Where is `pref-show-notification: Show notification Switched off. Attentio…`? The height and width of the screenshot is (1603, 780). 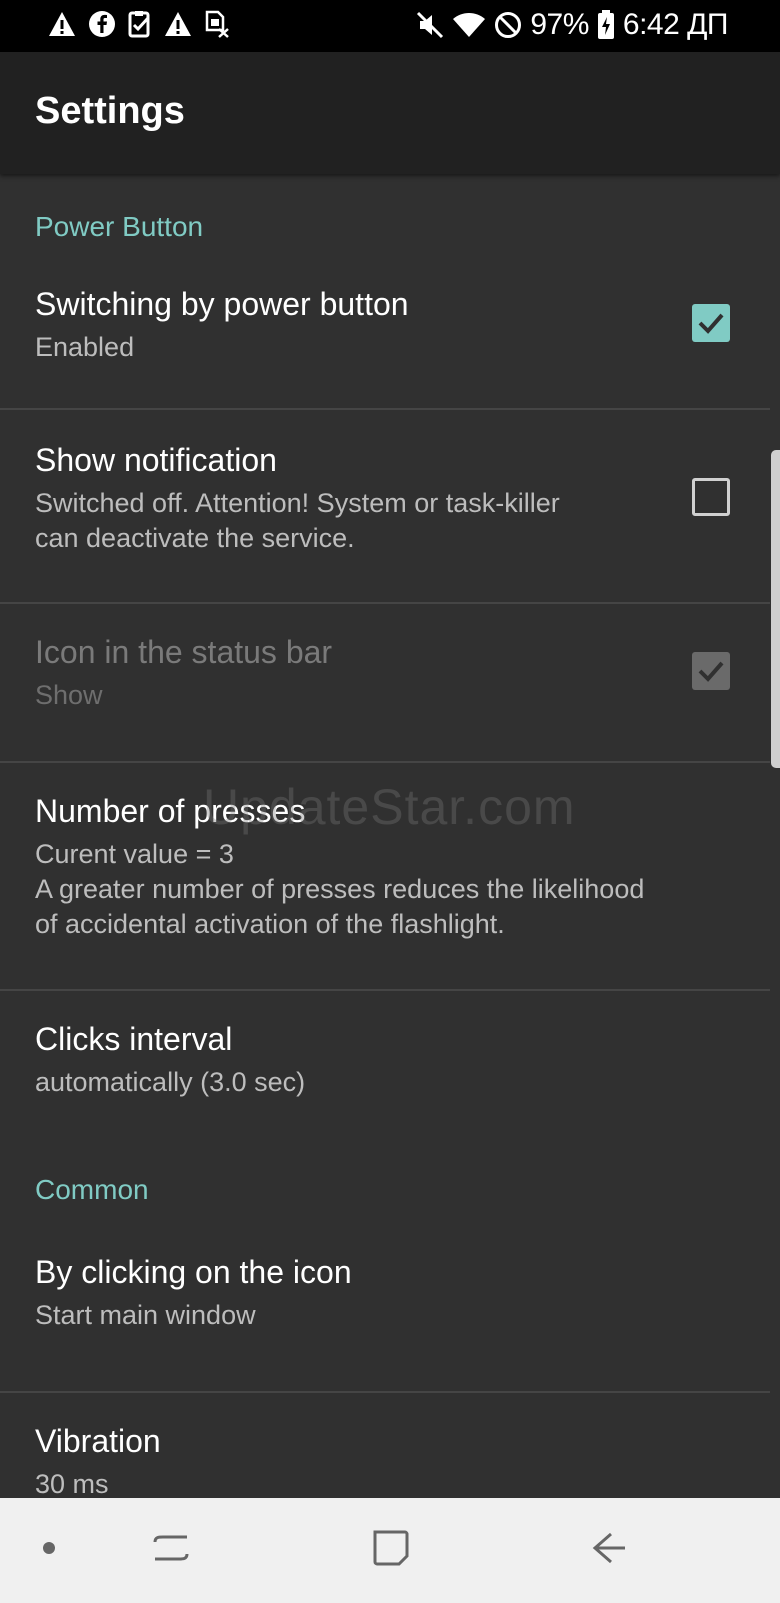 pref-show-notification: Show notification Switched off. Attentio… is located at coordinates (385, 489).